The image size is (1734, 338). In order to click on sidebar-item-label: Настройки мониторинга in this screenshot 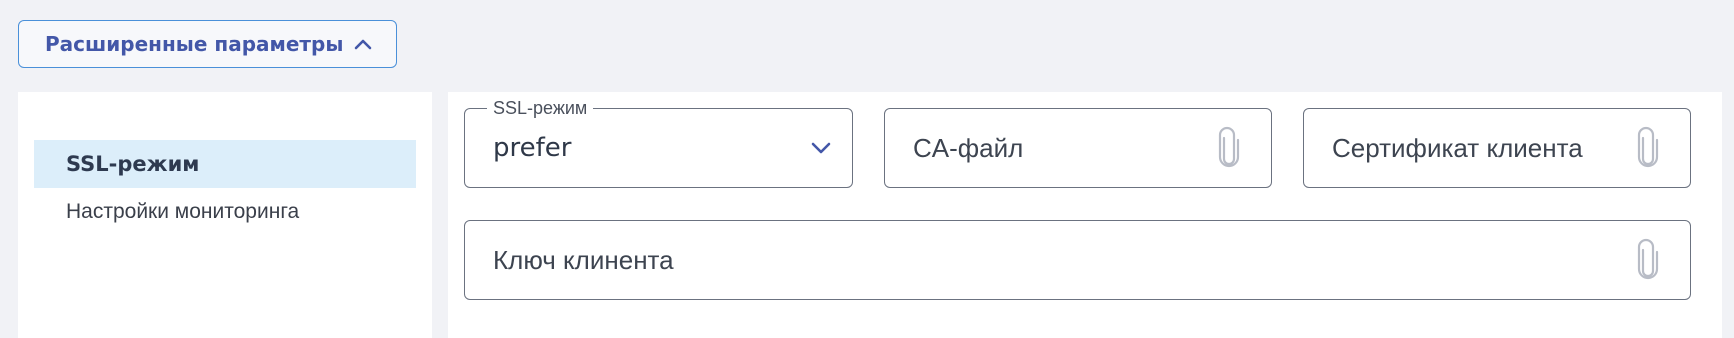, I will do `click(183, 211)`.